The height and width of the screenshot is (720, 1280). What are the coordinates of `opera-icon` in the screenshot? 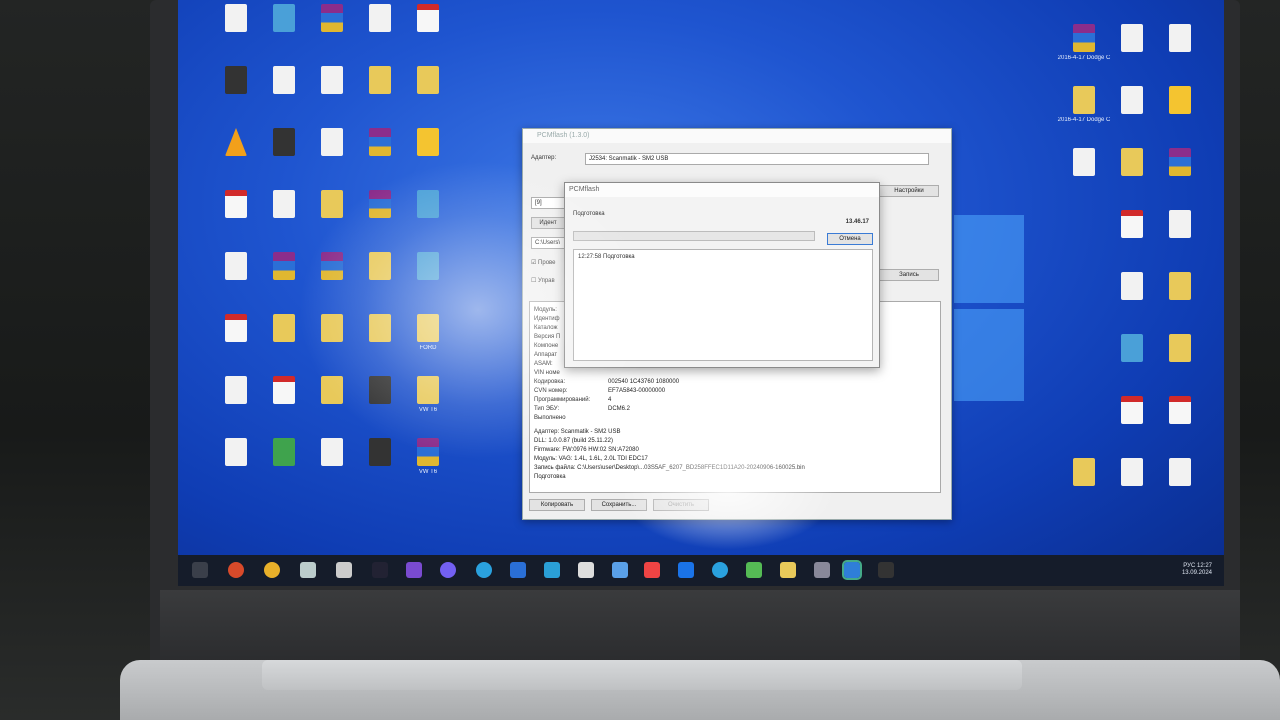 It's located at (236, 570).